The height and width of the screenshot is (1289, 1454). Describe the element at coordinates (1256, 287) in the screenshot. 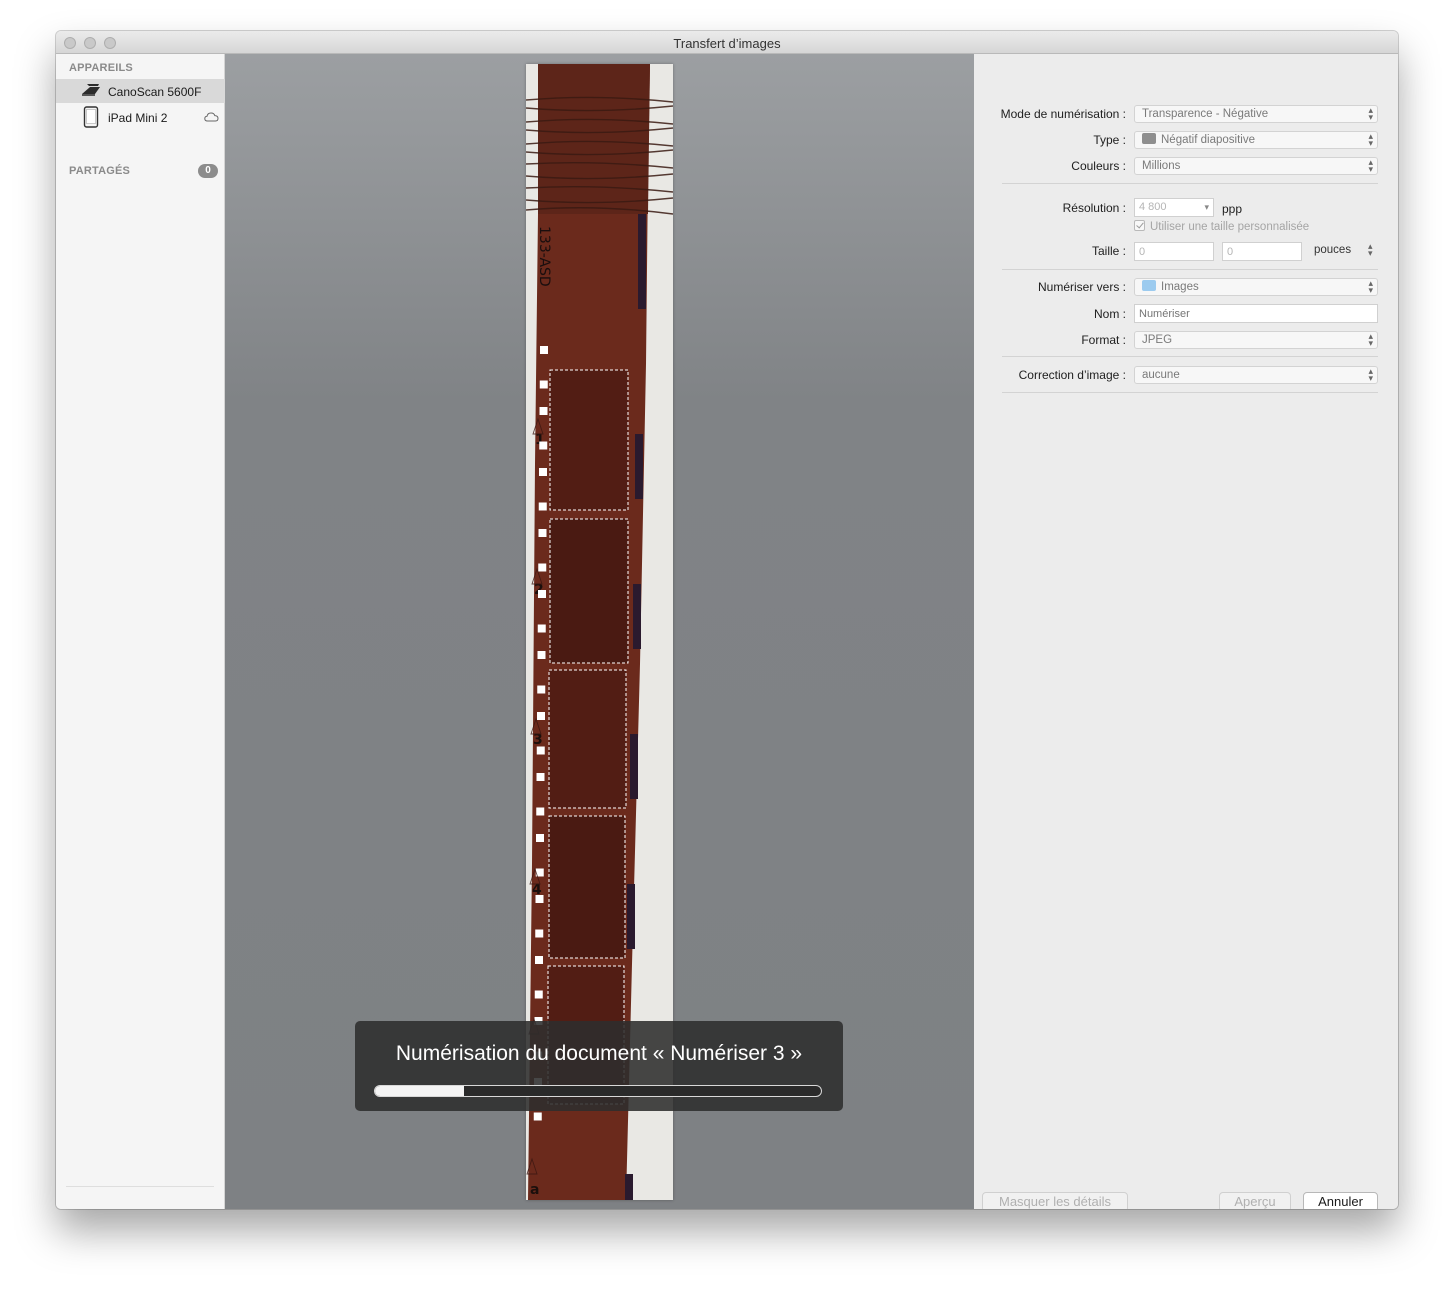

I see `scan-to-popup: Images ▴ ▾` at that location.